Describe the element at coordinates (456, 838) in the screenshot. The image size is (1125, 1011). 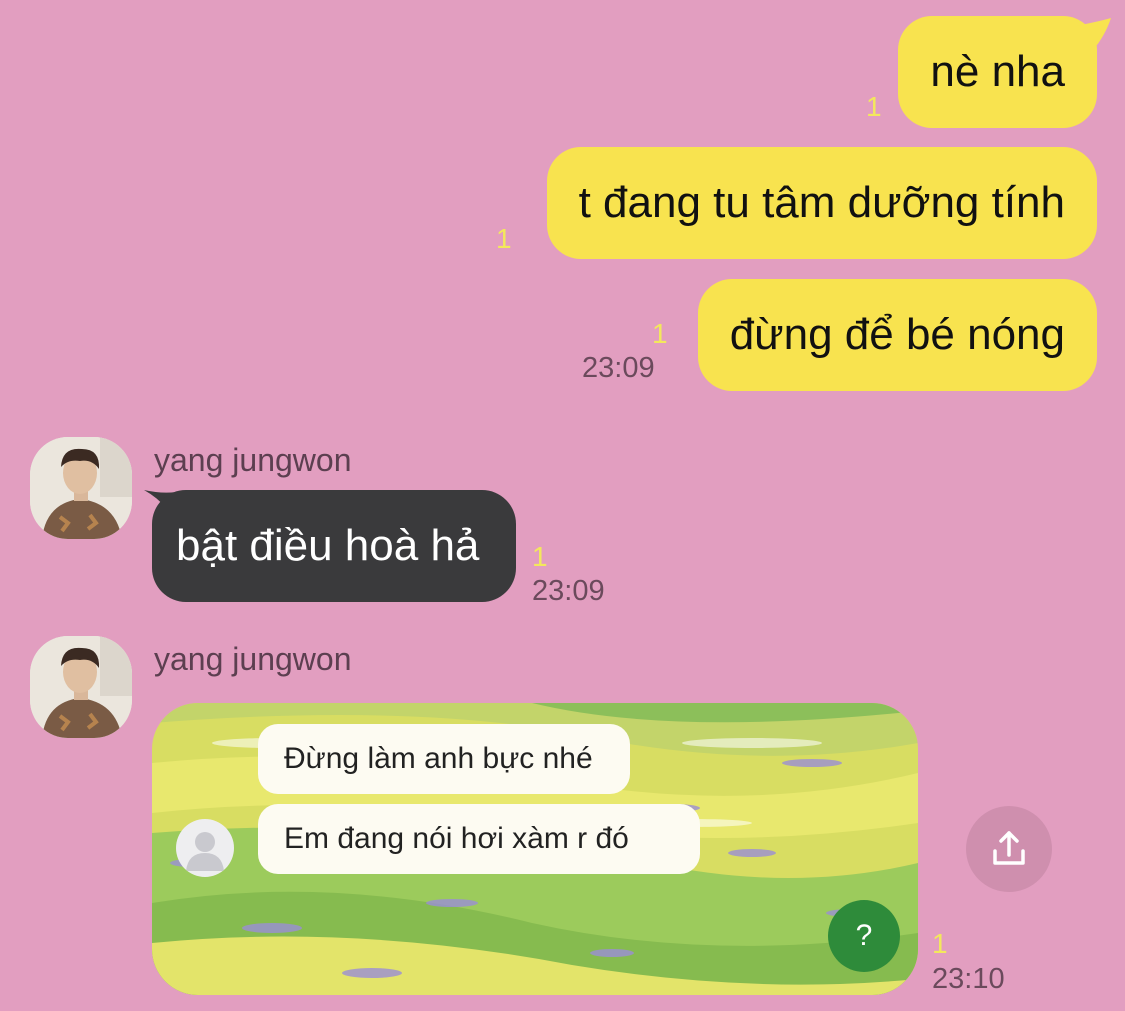
I see `image-text: Em đang nói hơi xàm r đó` at that location.